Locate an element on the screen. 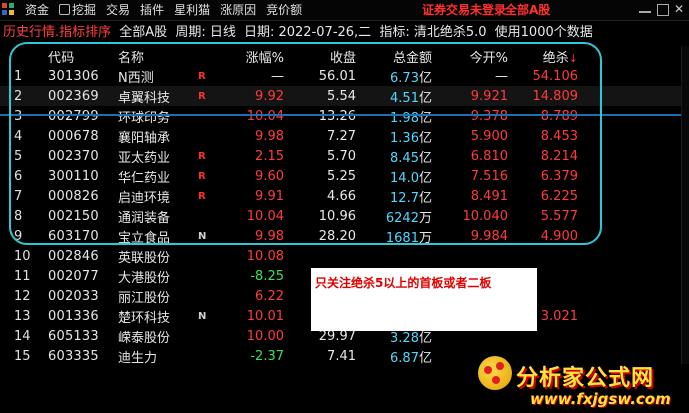 This screenshot has height=413, width=689. table-row: 3 002799 环球印务 10.04 13.26 1.98亿 9.378 8.789 is located at coordinates (344, 116).